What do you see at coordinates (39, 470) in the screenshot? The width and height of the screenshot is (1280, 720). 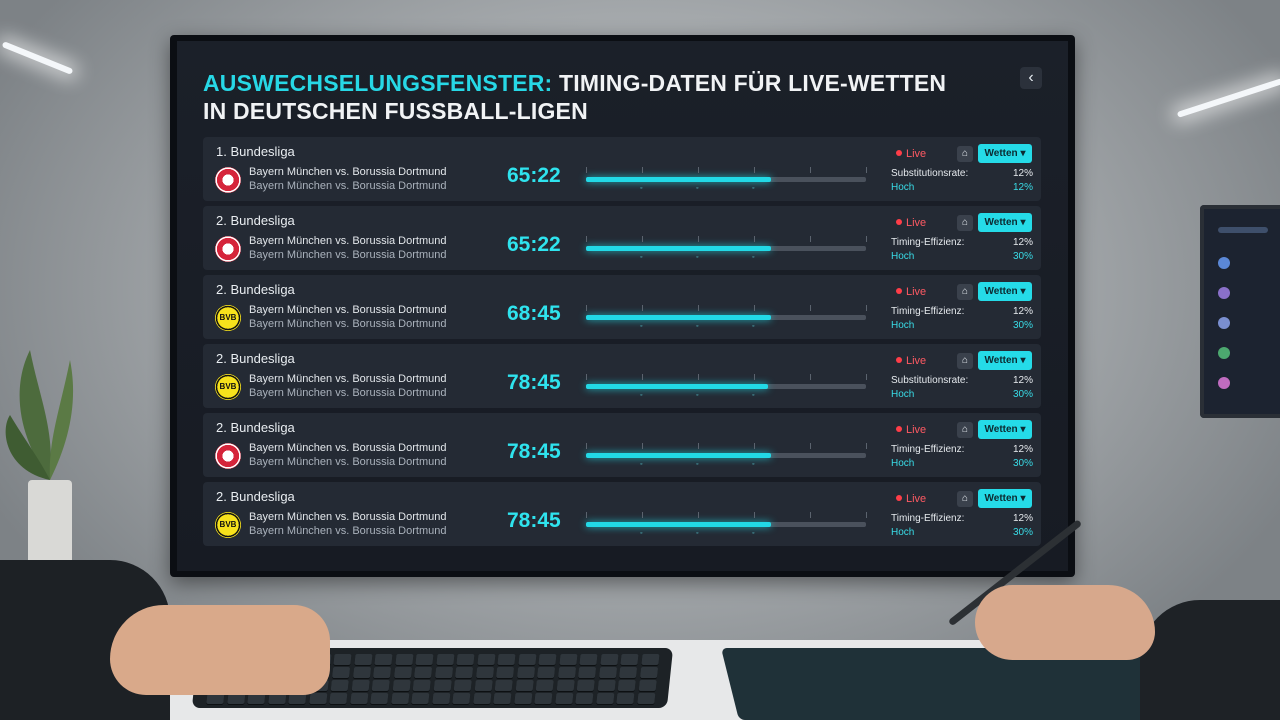 I see `plant-decoration` at bounding box center [39, 470].